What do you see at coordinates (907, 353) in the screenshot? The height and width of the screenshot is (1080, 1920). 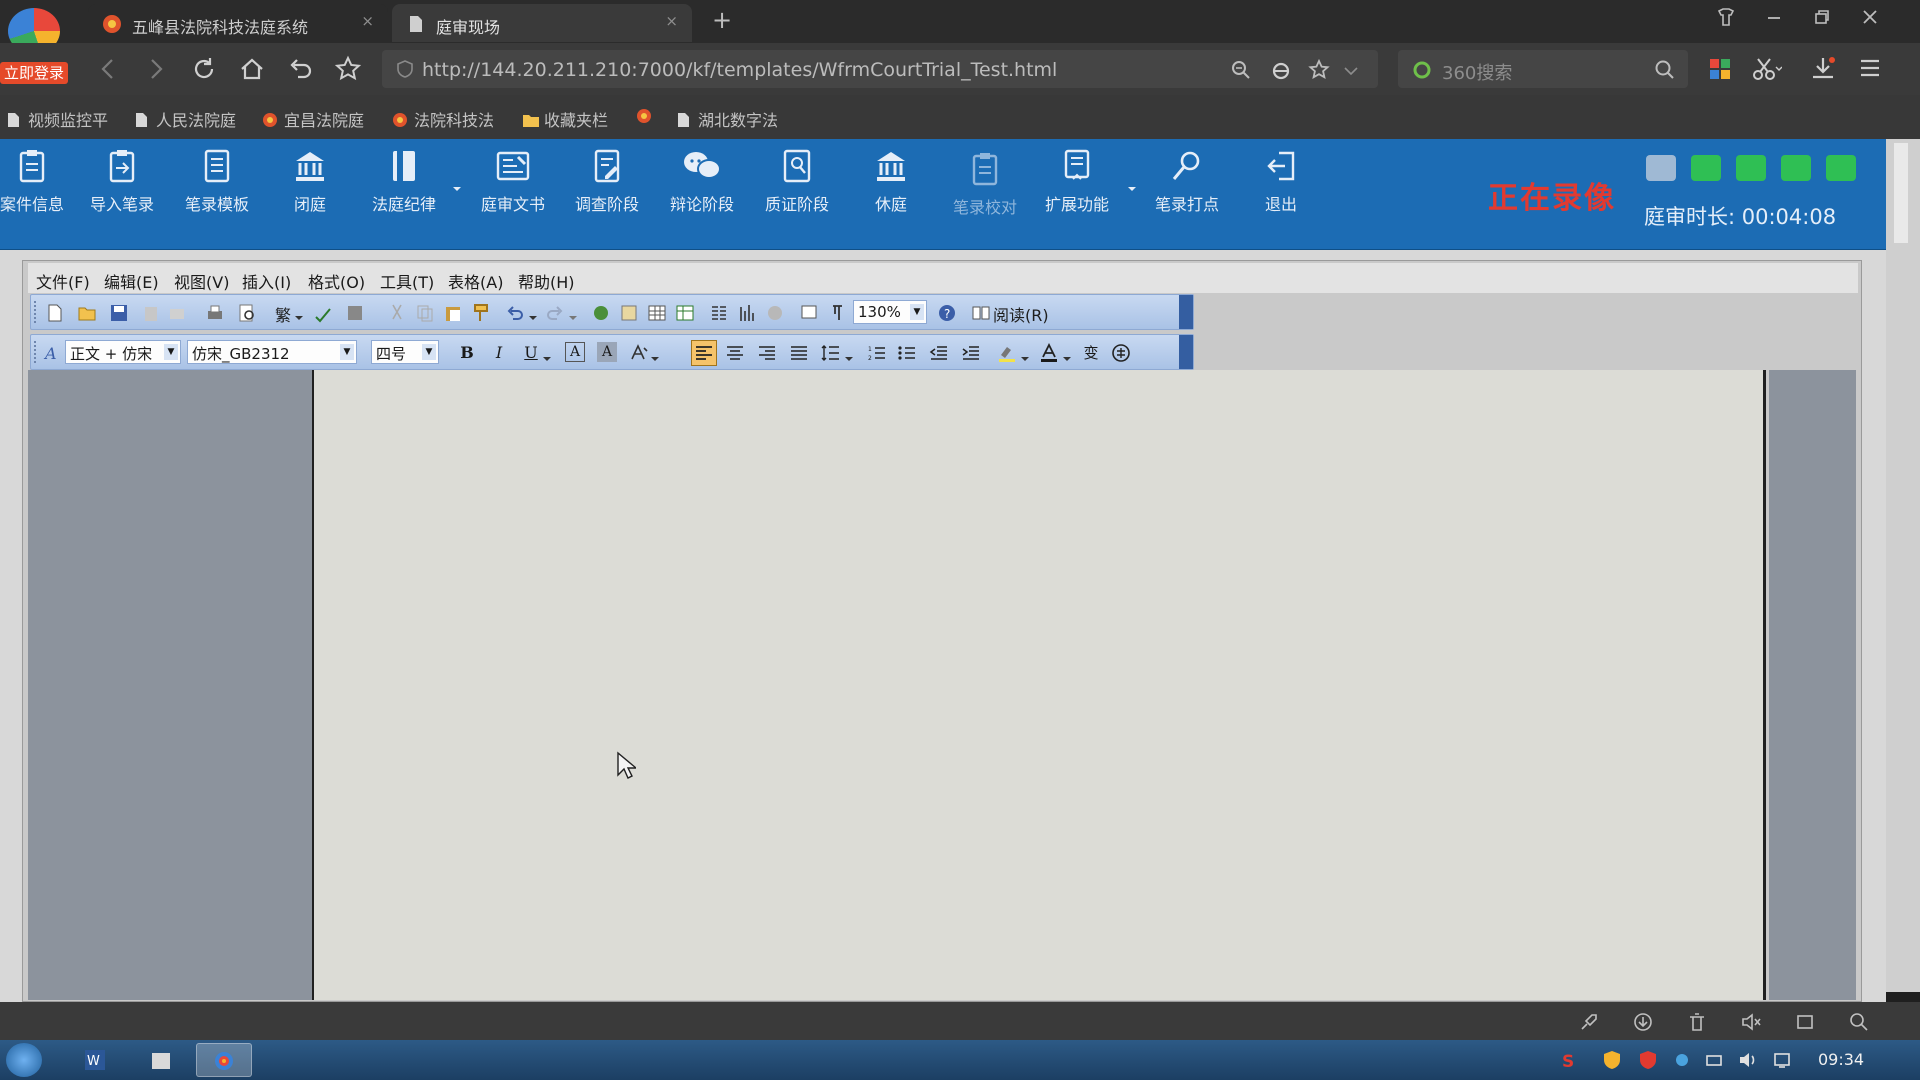 I see `bullets-icon` at bounding box center [907, 353].